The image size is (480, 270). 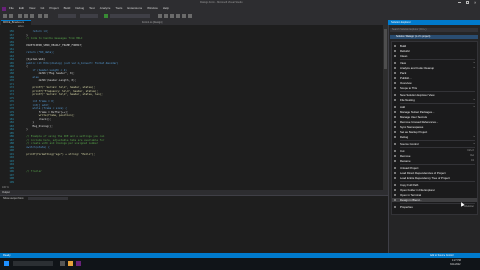 What do you see at coordinates (20, 16) in the screenshot?
I see `new-file-icon` at bounding box center [20, 16].